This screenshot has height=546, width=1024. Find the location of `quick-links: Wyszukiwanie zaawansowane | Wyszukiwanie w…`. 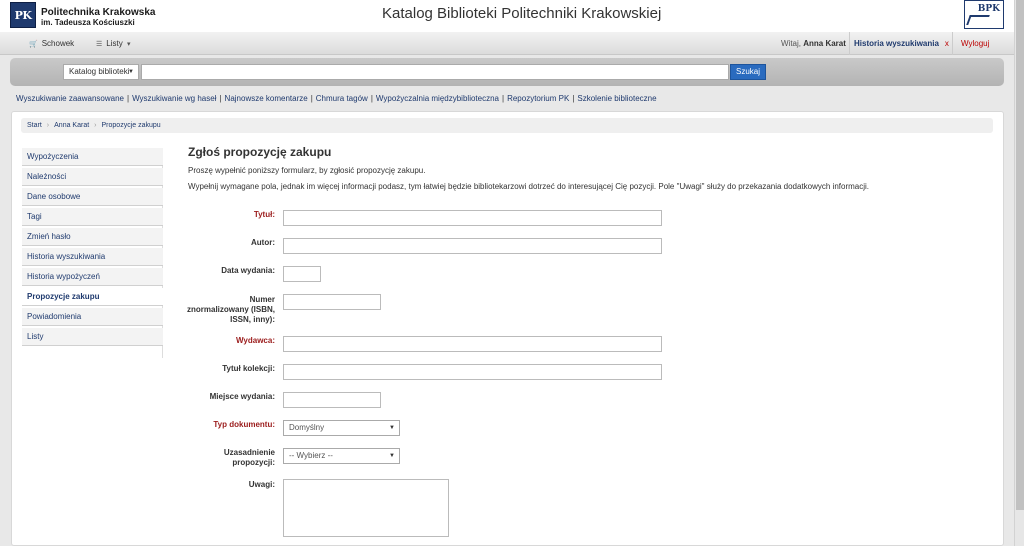

quick-links: Wyszukiwanie zaawansowane | Wyszukiwanie w… is located at coordinates (336, 98).